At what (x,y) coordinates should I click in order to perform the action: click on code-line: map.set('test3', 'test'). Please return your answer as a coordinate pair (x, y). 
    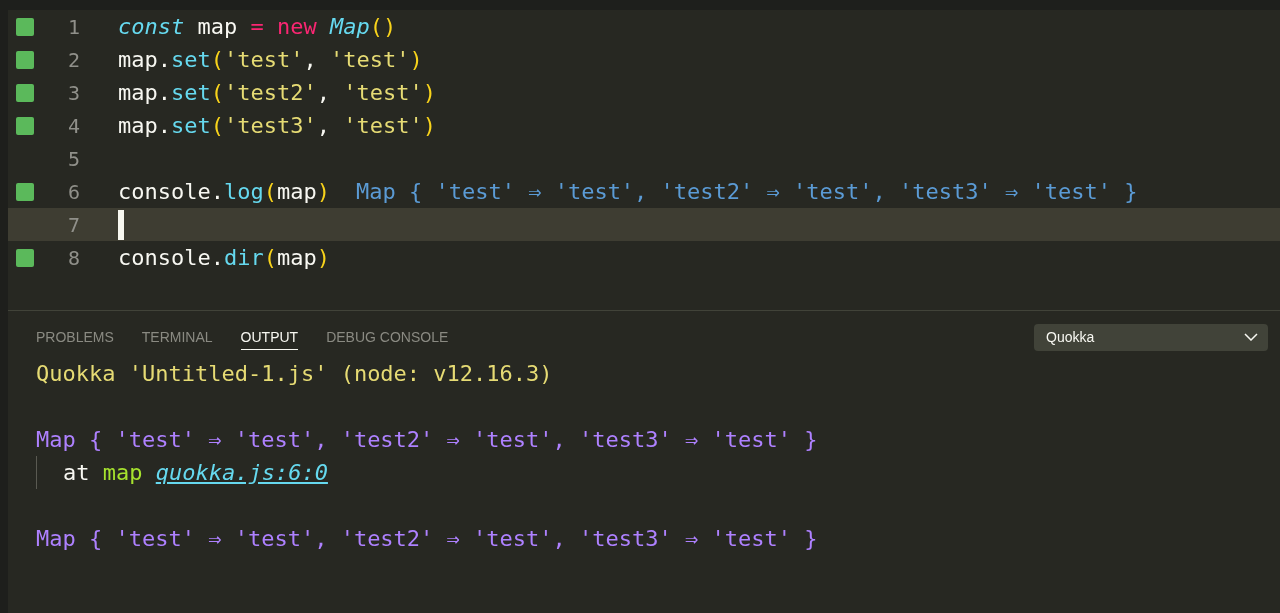
    Looking at the image, I should click on (277, 125).